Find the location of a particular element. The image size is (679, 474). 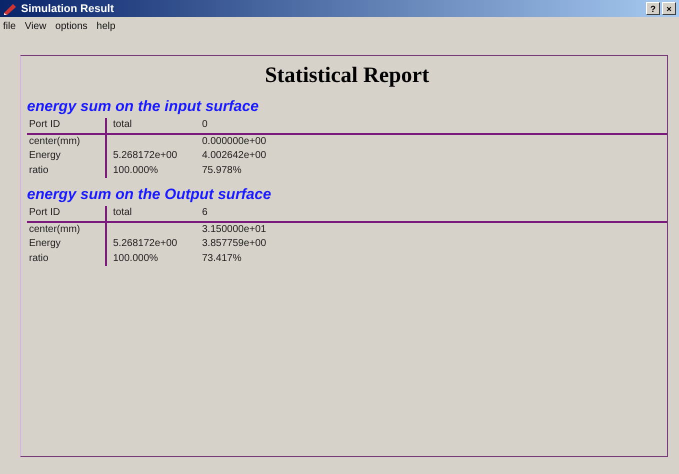

column-header: 6 is located at coordinates (205, 213).